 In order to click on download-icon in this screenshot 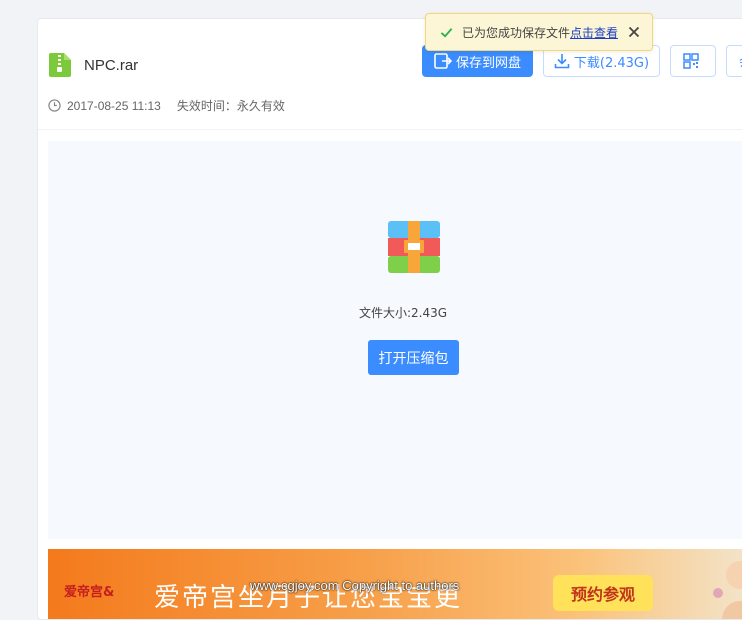, I will do `click(562, 61)`.